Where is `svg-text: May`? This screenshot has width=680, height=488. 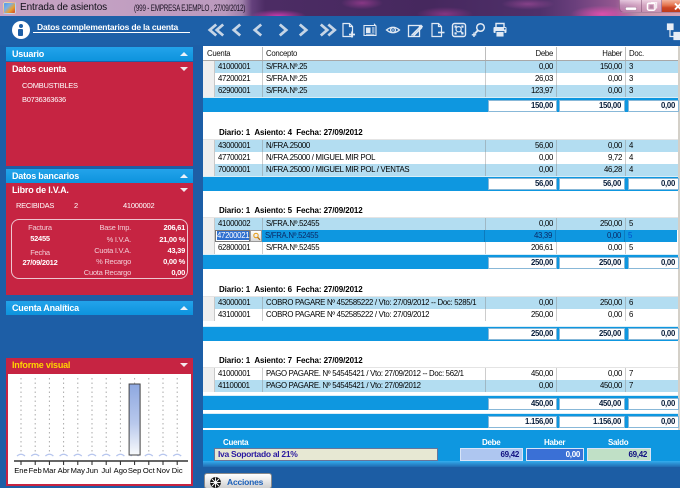
svg-text: May is located at coordinates (78, 470).